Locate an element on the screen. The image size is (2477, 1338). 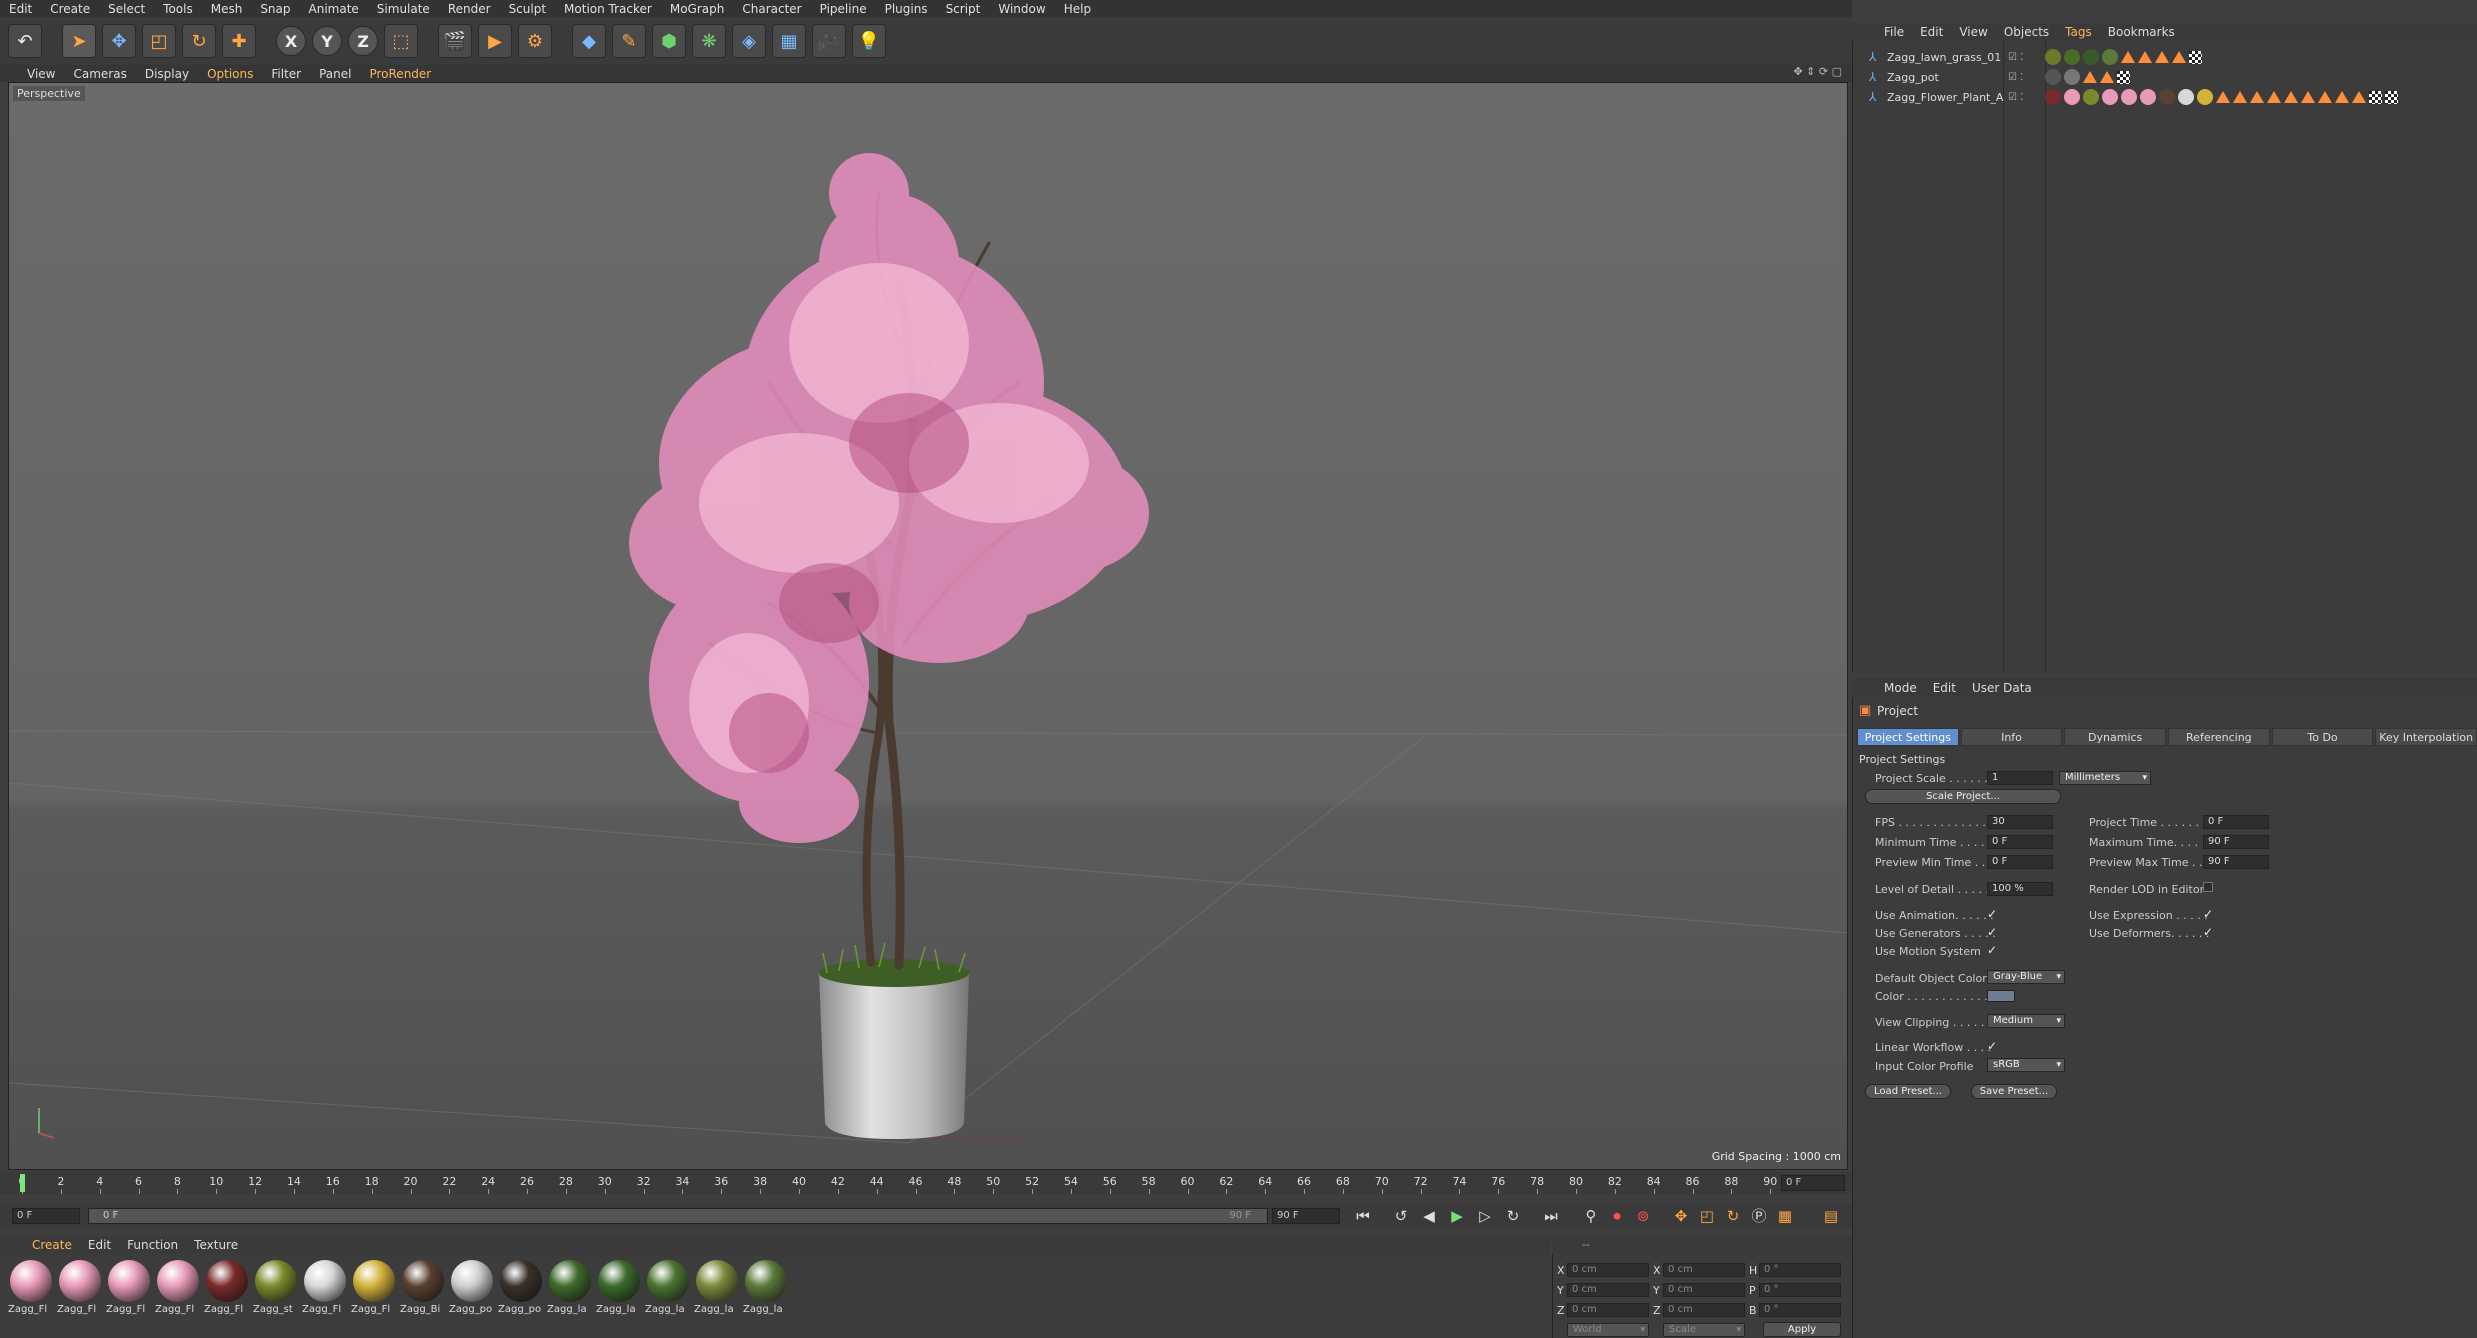
next-frame-icon: ▷ is located at coordinates (1485, 1216).